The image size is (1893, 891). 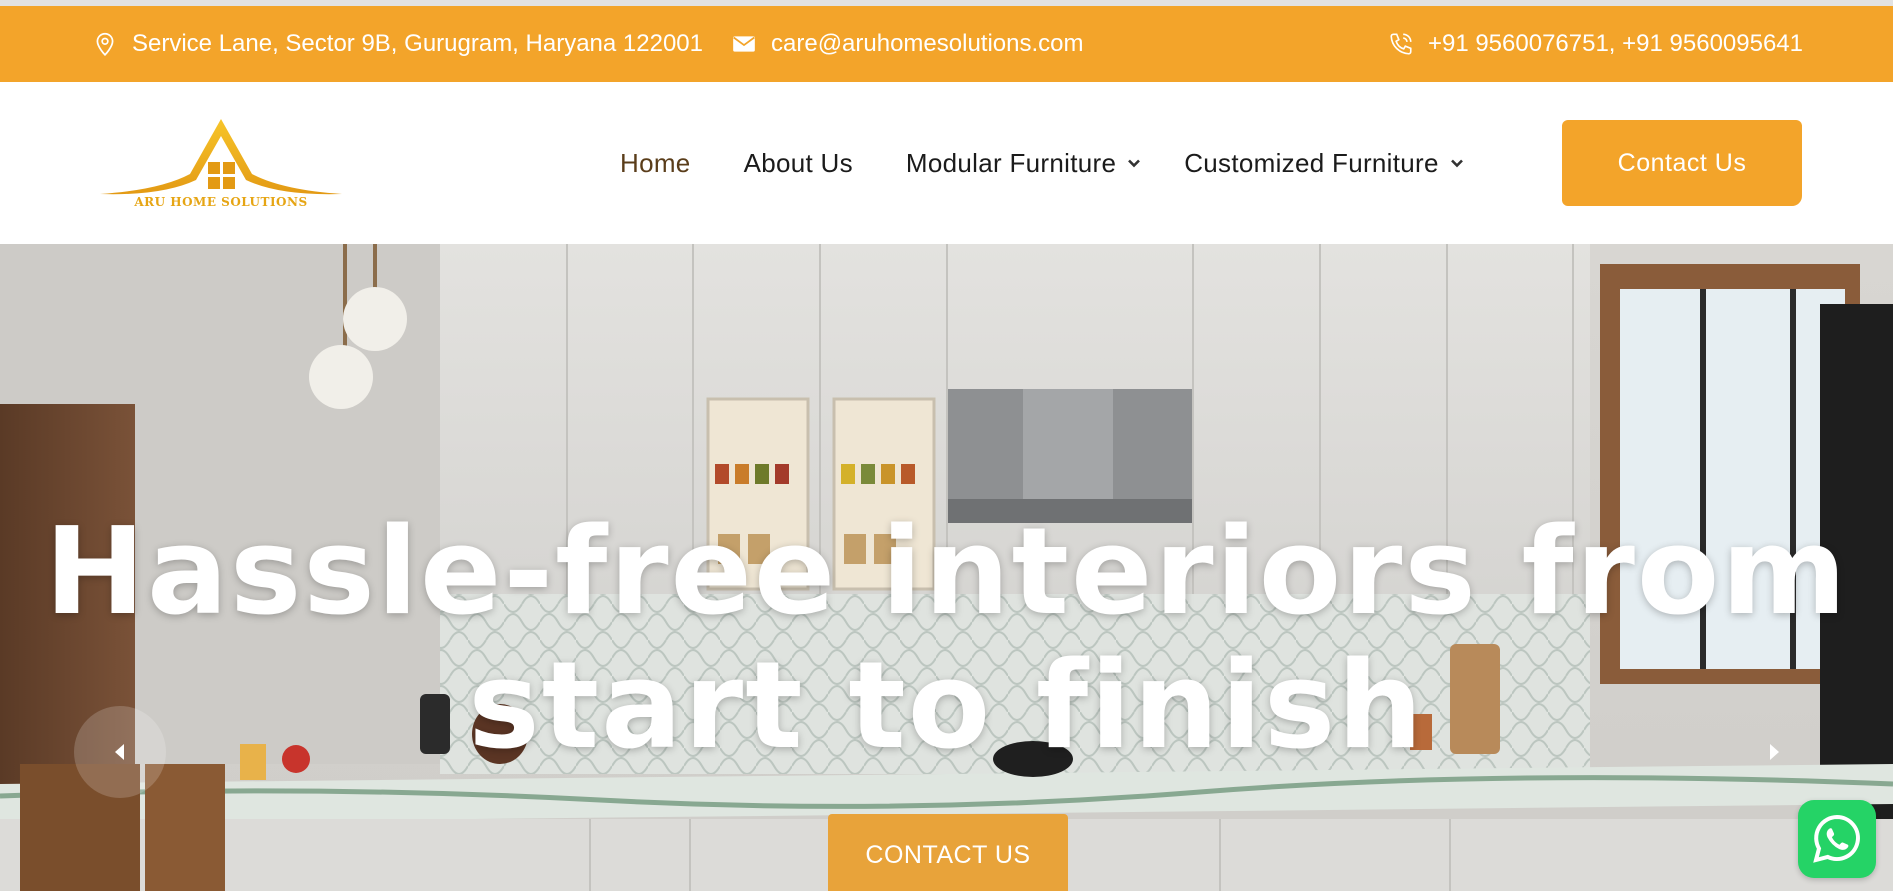 I want to click on map-pin-icon, so click(x=105, y=44).